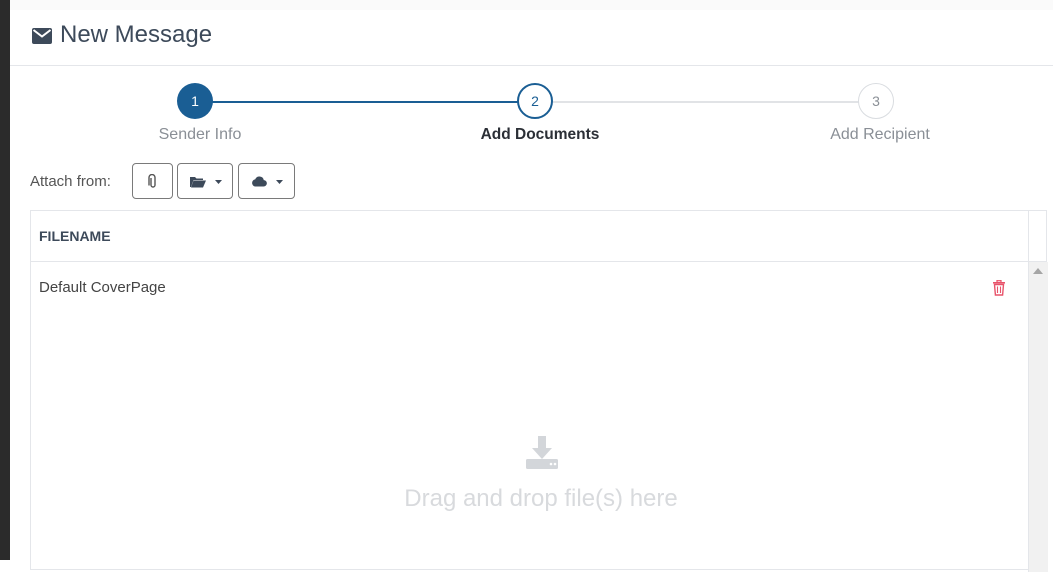 This screenshot has width=1053, height=572. Describe the element at coordinates (5, 280) in the screenshot. I see `window-edge` at that location.